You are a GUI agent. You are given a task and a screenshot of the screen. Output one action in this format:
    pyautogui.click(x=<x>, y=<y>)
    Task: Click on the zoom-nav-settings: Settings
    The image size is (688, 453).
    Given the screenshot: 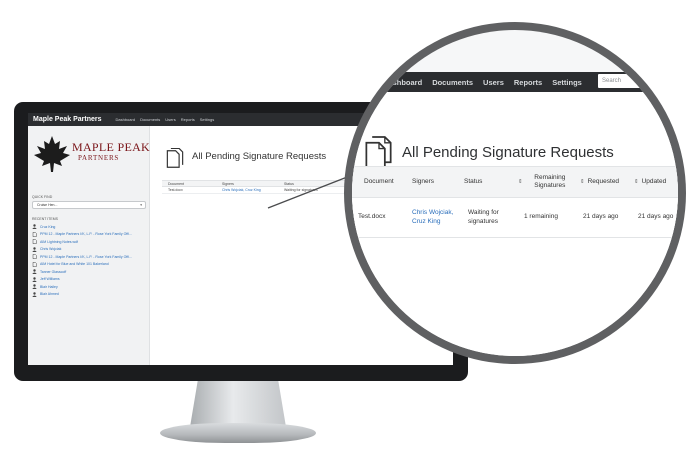 What is the action you would take?
    pyautogui.click(x=567, y=82)
    